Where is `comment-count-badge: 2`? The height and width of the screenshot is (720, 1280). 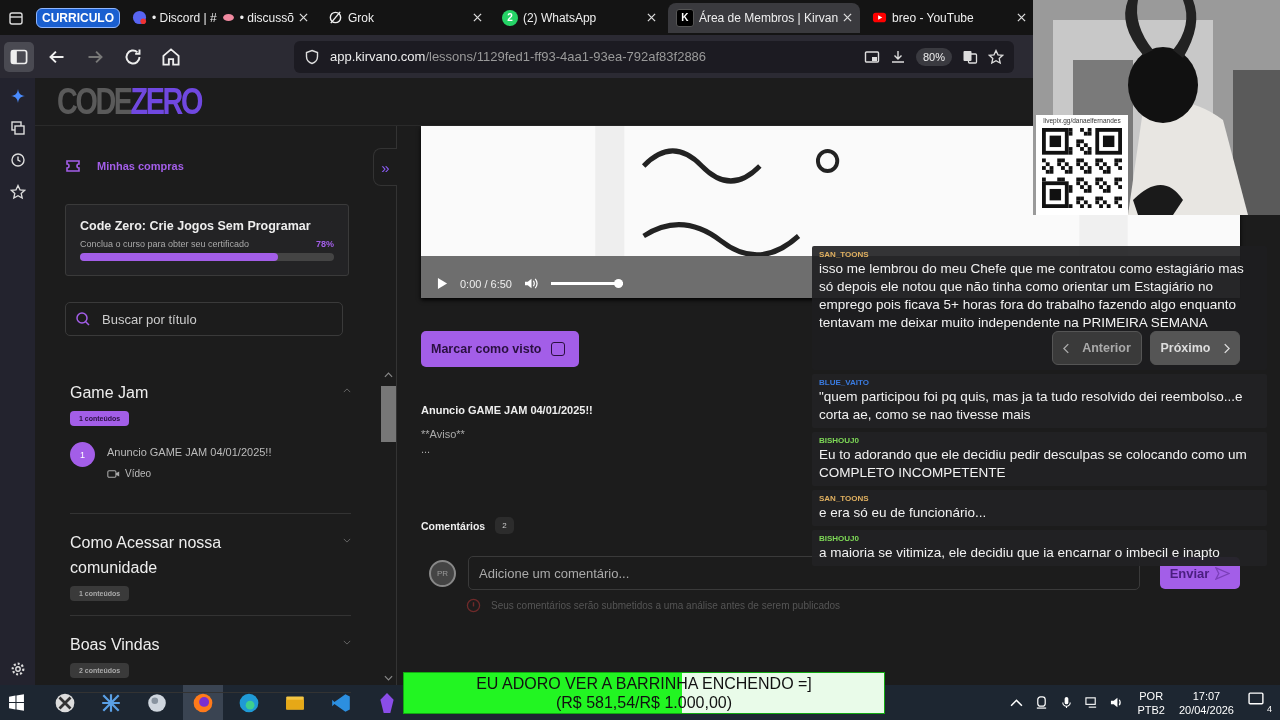
comment-count-badge: 2 is located at coordinates (504, 525).